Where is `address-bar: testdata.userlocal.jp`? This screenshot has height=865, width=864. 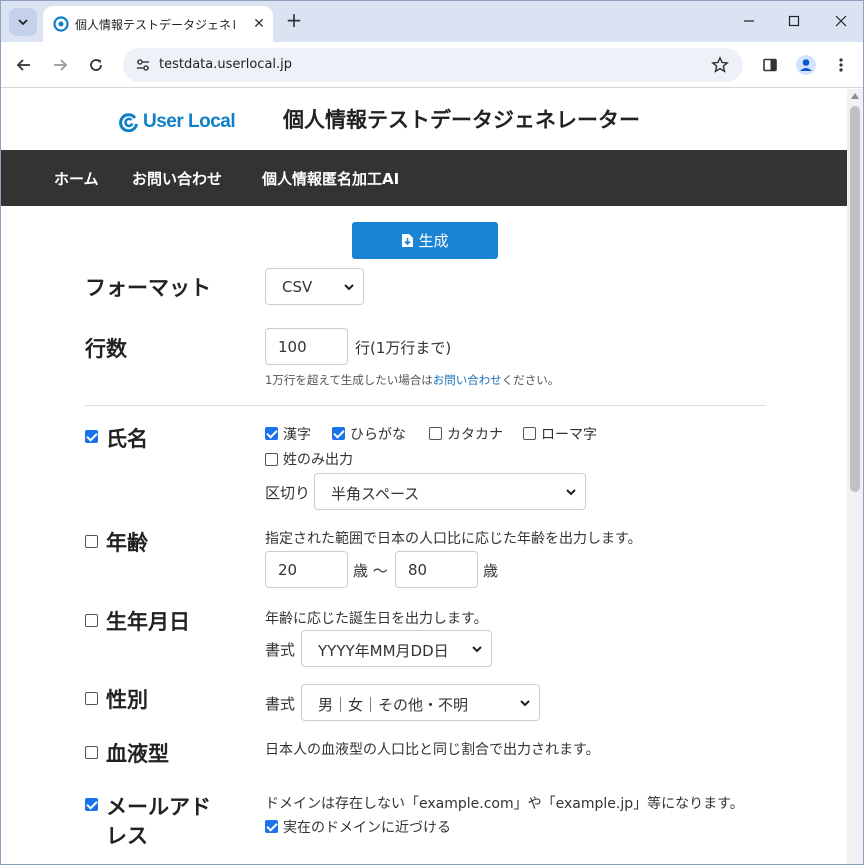
address-bar: testdata.userlocal.jp is located at coordinates (433, 65).